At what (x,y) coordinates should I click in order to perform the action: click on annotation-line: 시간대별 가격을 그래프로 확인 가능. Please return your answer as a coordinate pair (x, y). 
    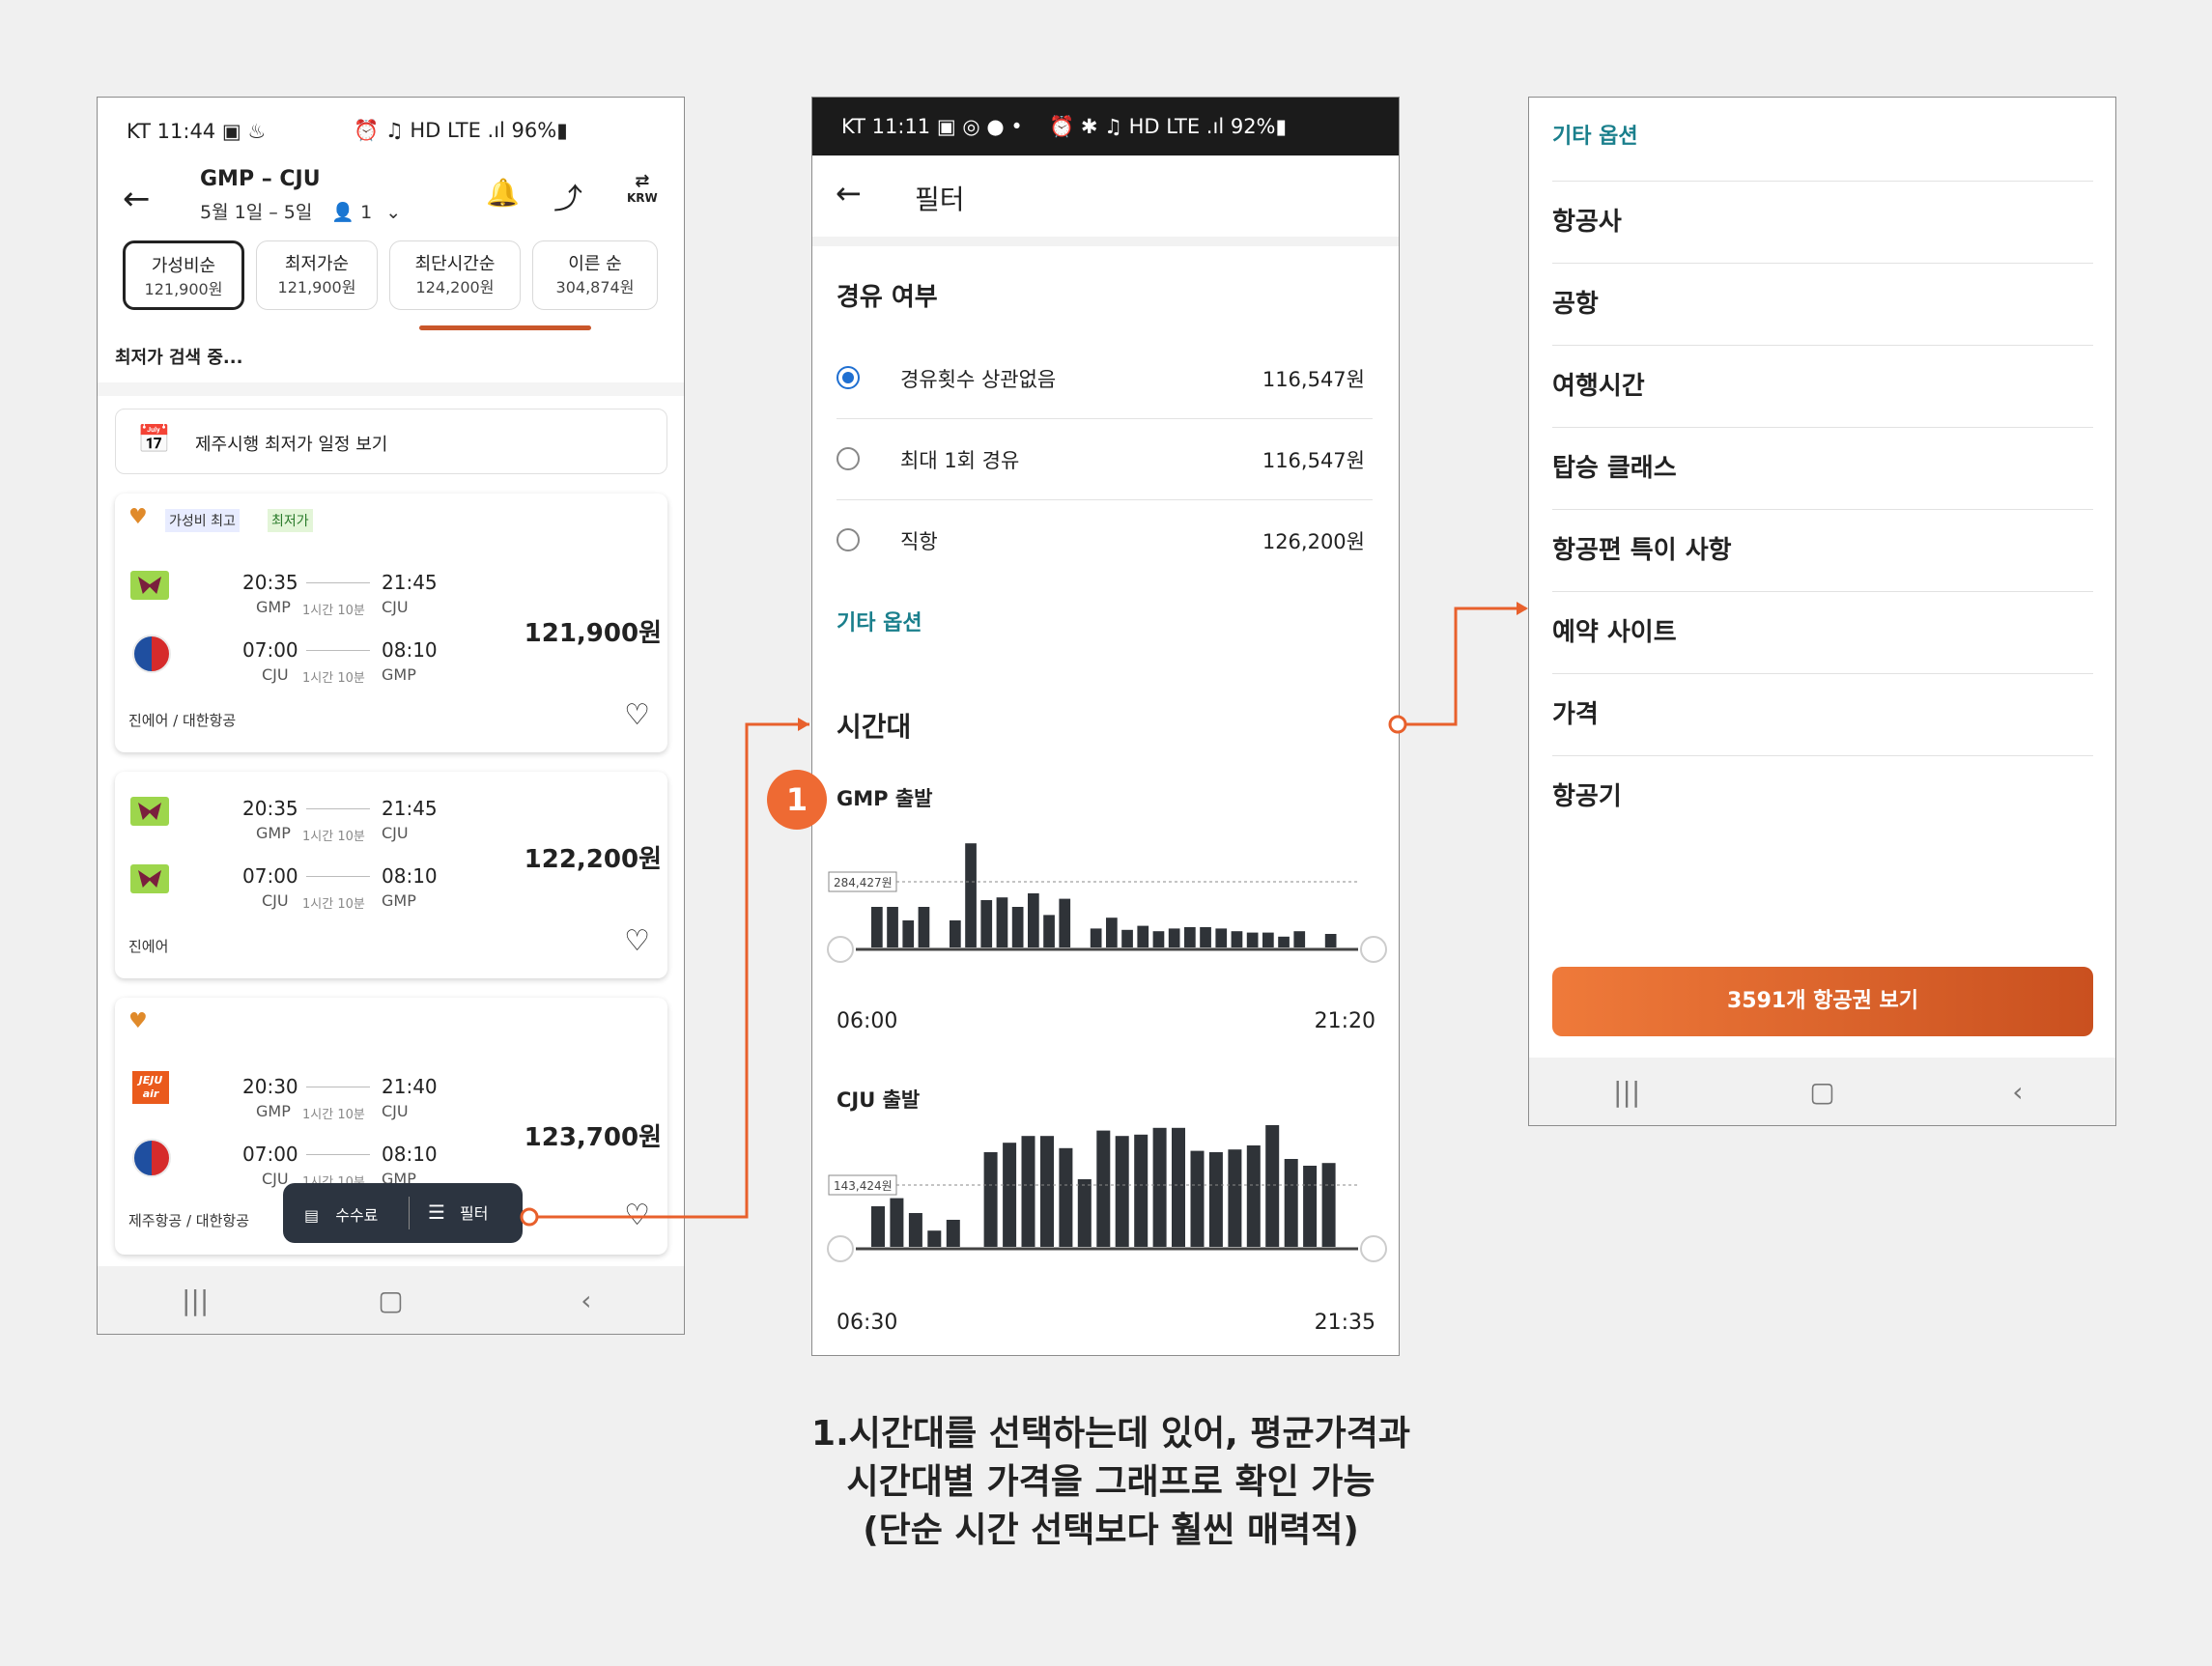
    Looking at the image, I should click on (1110, 1482).